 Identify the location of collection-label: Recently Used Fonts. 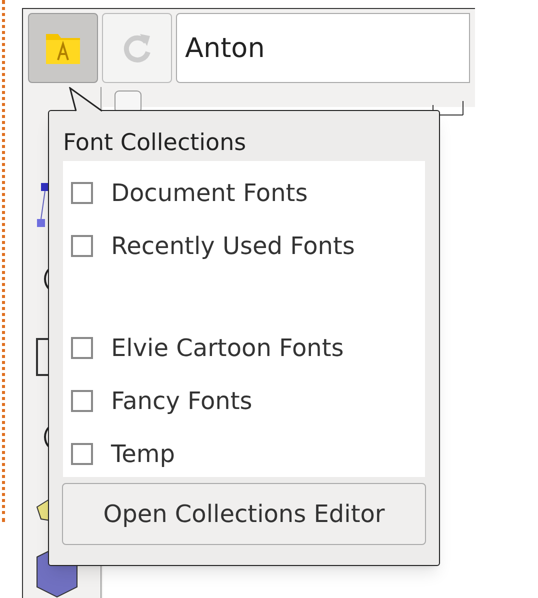
(233, 246).